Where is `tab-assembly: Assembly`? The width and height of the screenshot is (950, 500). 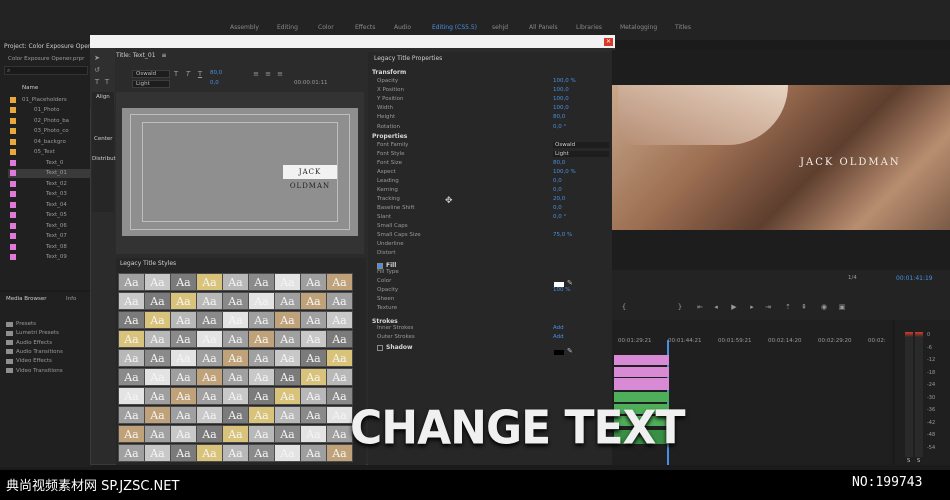 tab-assembly: Assembly is located at coordinates (244, 27).